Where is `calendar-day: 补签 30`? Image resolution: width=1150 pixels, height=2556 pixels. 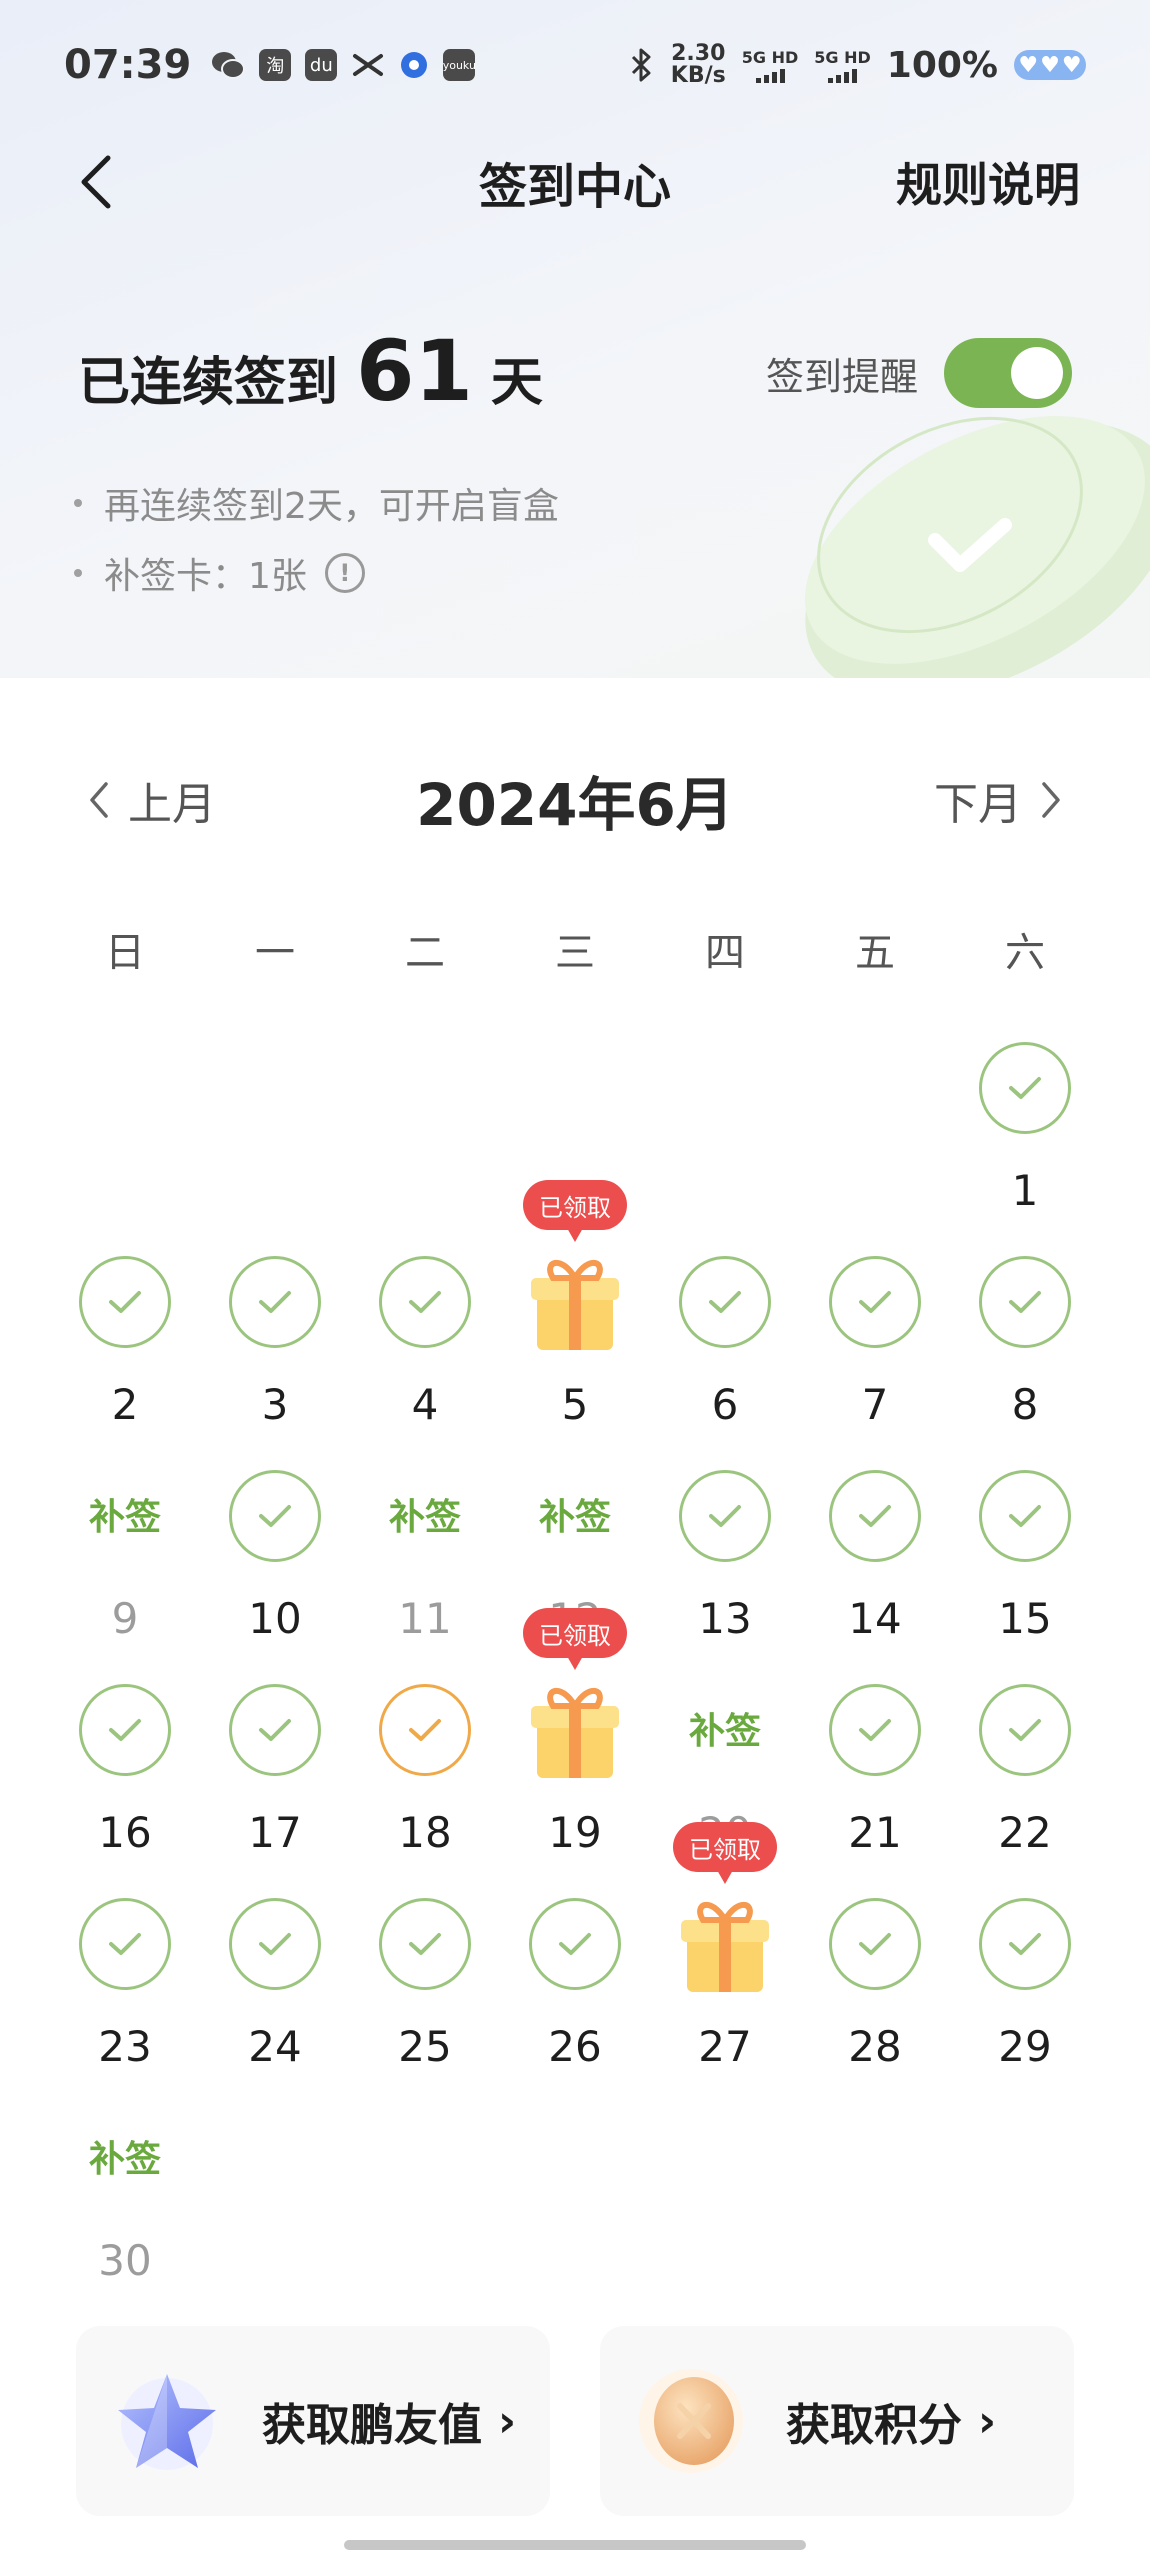
calendar-day: 补签 30 is located at coordinates (125, 2207).